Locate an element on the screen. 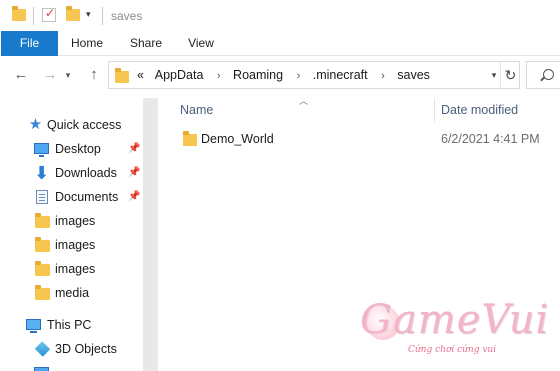 The image size is (560, 371). sidebar-item-quick-access: ★ Quick access is located at coordinates (71, 125).